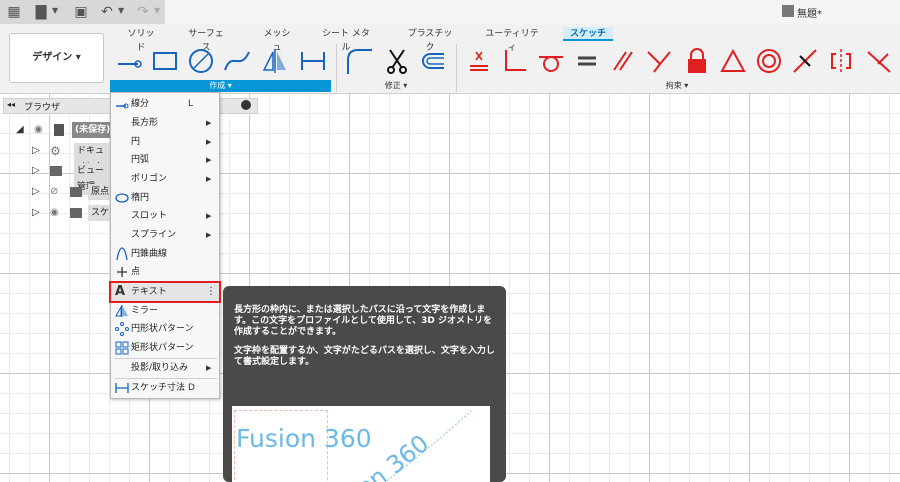 This screenshot has height=482, width=900. What do you see at coordinates (246, 105) in the screenshot?
I see `browser-minimize-icon` at bounding box center [246, 105].